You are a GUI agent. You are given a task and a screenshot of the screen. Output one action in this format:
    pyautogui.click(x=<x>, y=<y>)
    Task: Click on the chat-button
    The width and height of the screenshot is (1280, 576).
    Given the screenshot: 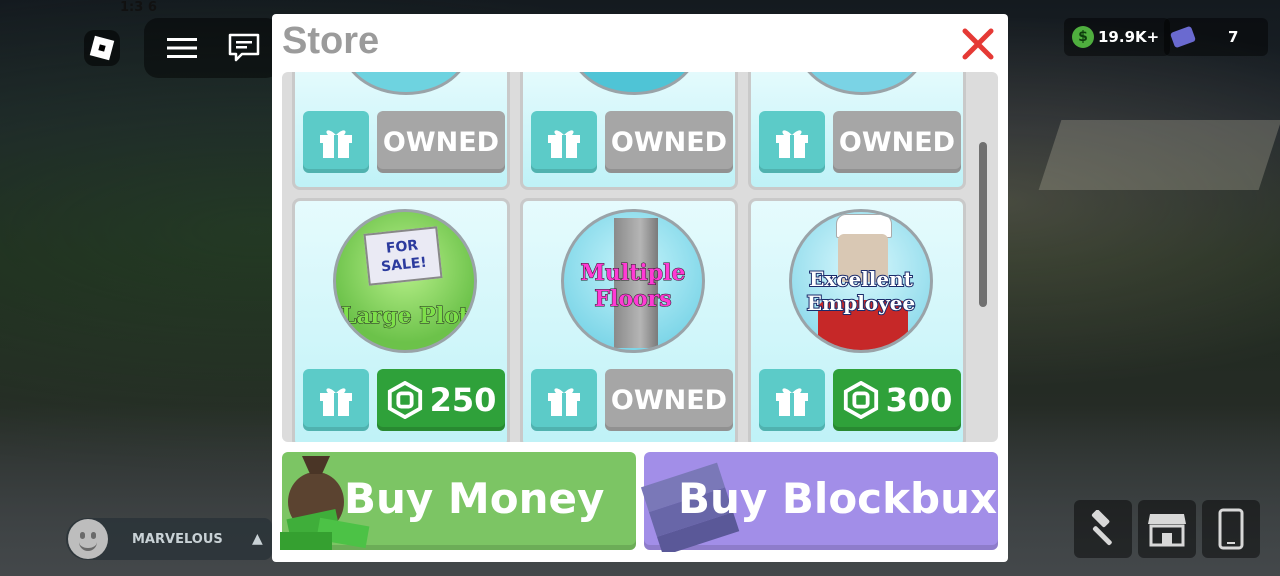 What is the action you would take?
    pyautogui.click(x=244, y=48)
    